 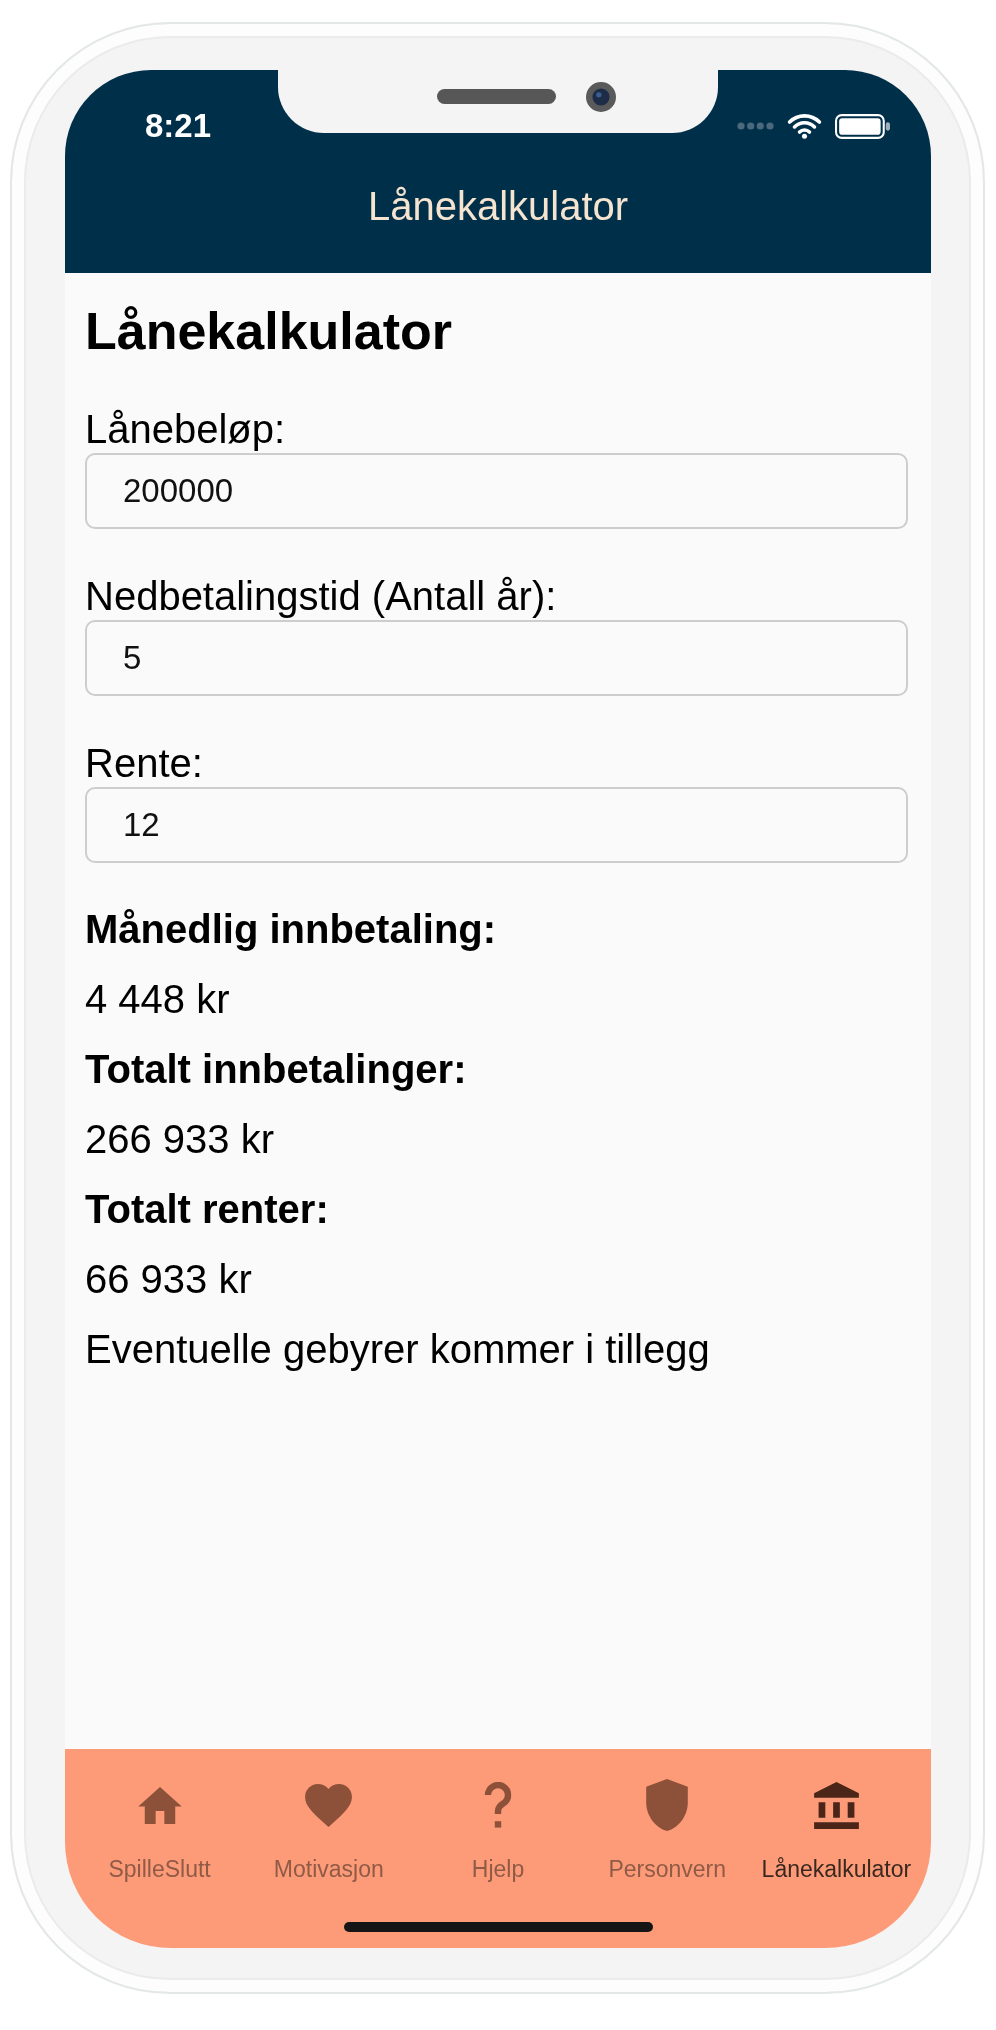 I want to click on bank-icon, so click(x=836, y=1805).